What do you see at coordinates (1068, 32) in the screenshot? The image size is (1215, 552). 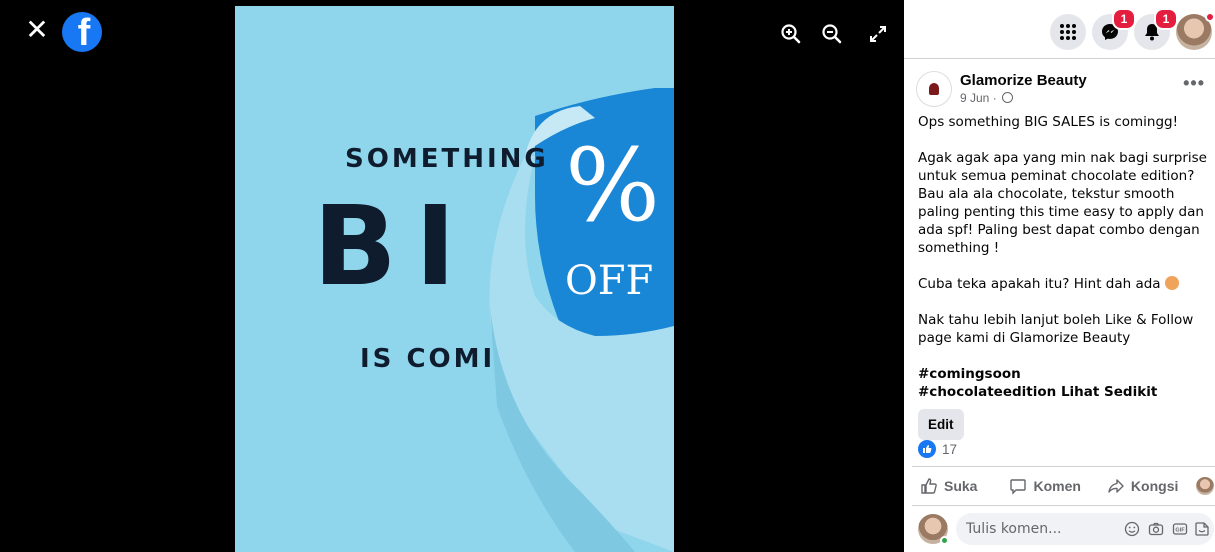 I see `menu-grid-icon` at bounding box center [1068, 32].